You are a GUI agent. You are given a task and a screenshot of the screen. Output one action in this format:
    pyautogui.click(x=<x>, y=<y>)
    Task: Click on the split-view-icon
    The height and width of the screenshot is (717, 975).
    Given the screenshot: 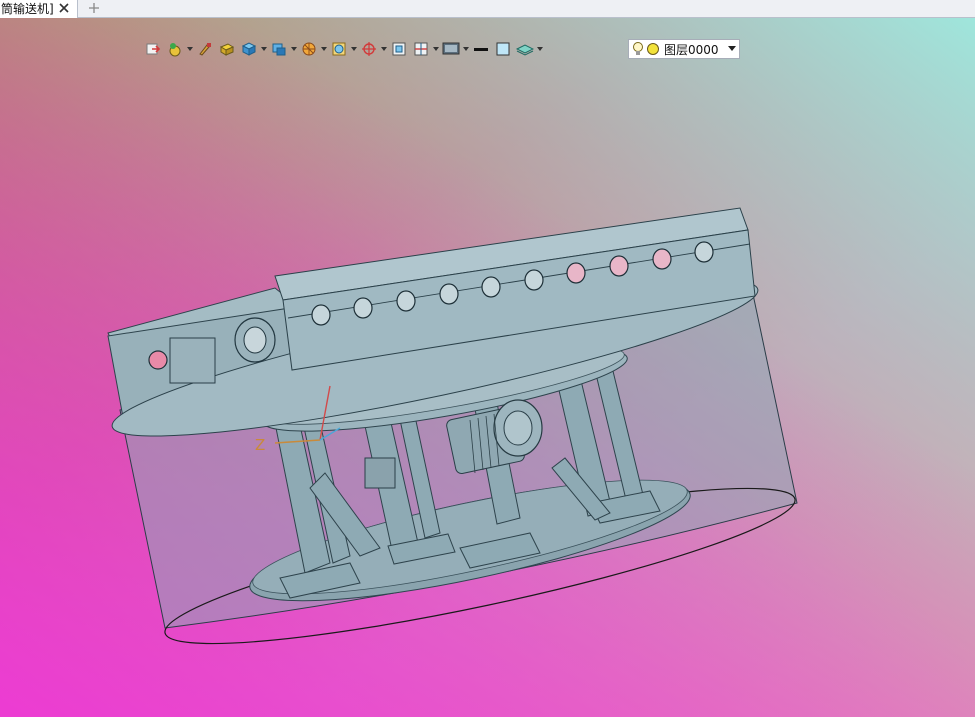 What is the action you would take?
    pyautogui.click(x=421, y=49)
    